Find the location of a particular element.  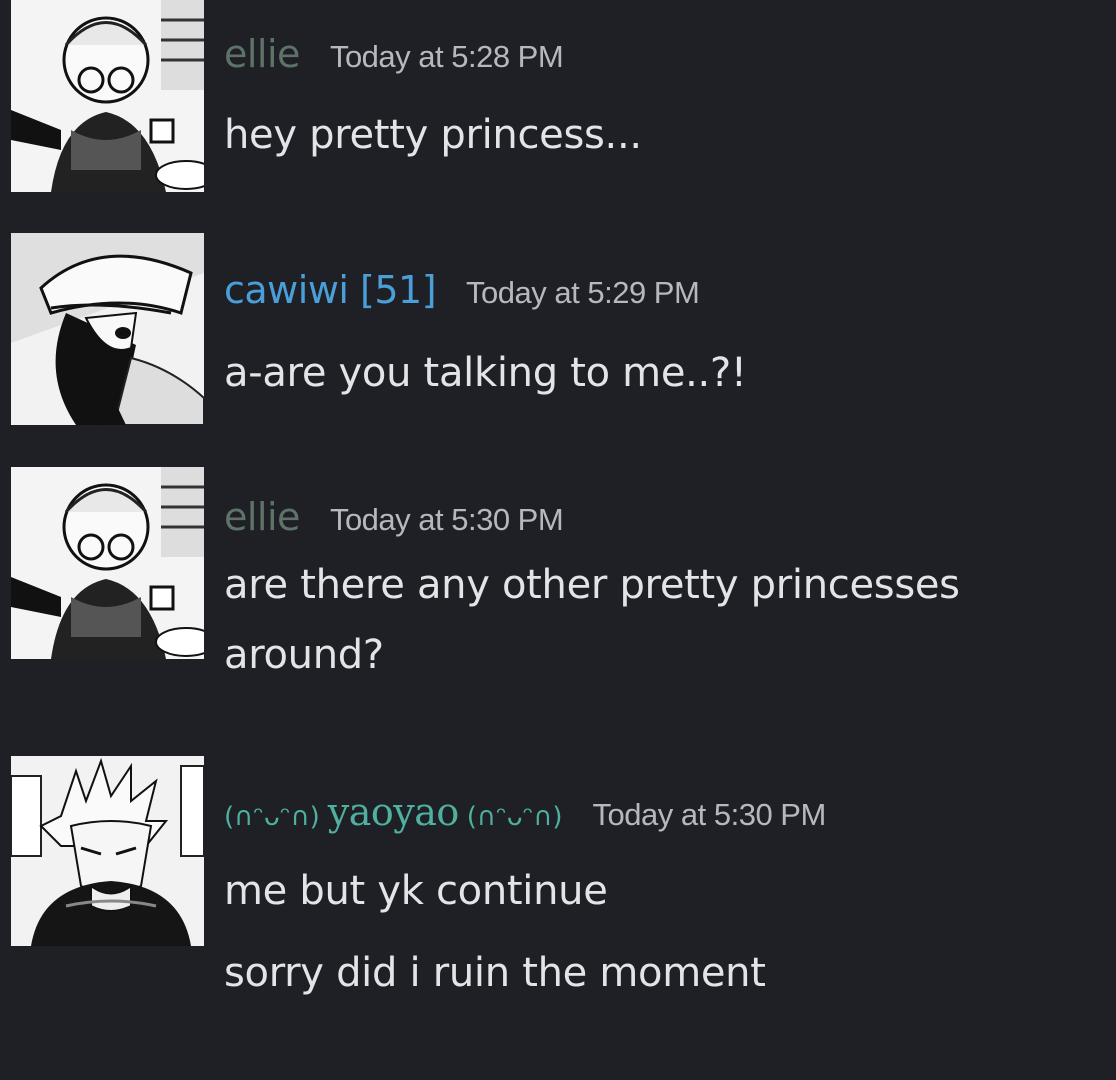

message-header: (∩ᵔᴗᵔ∩) yaoyao (∩ᵔᴗᵔ∩) Today at 5:30 PM is located at coordinates (525, 812).